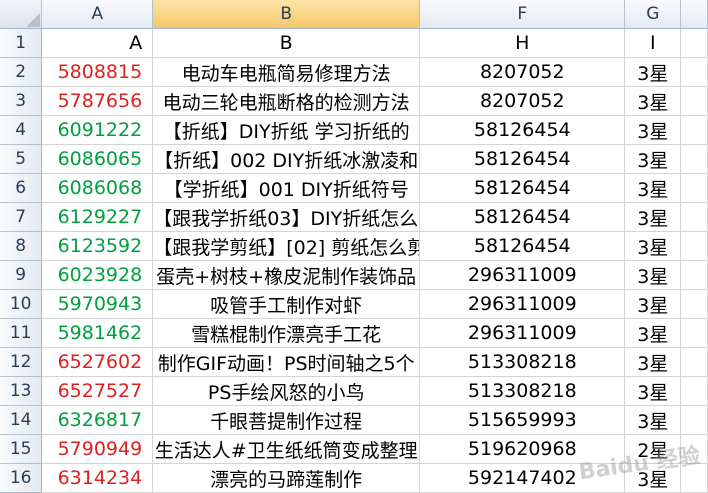 The image size is (708, 493). Describe the element at coordinates (97, 333) in the screenshot. I see `cell-a: 5981462` at that location.